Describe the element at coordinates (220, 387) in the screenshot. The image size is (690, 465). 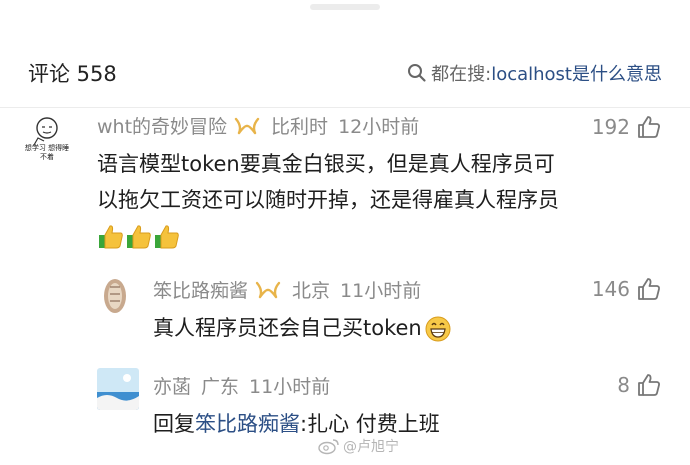
I see `location: 广东` at that location.